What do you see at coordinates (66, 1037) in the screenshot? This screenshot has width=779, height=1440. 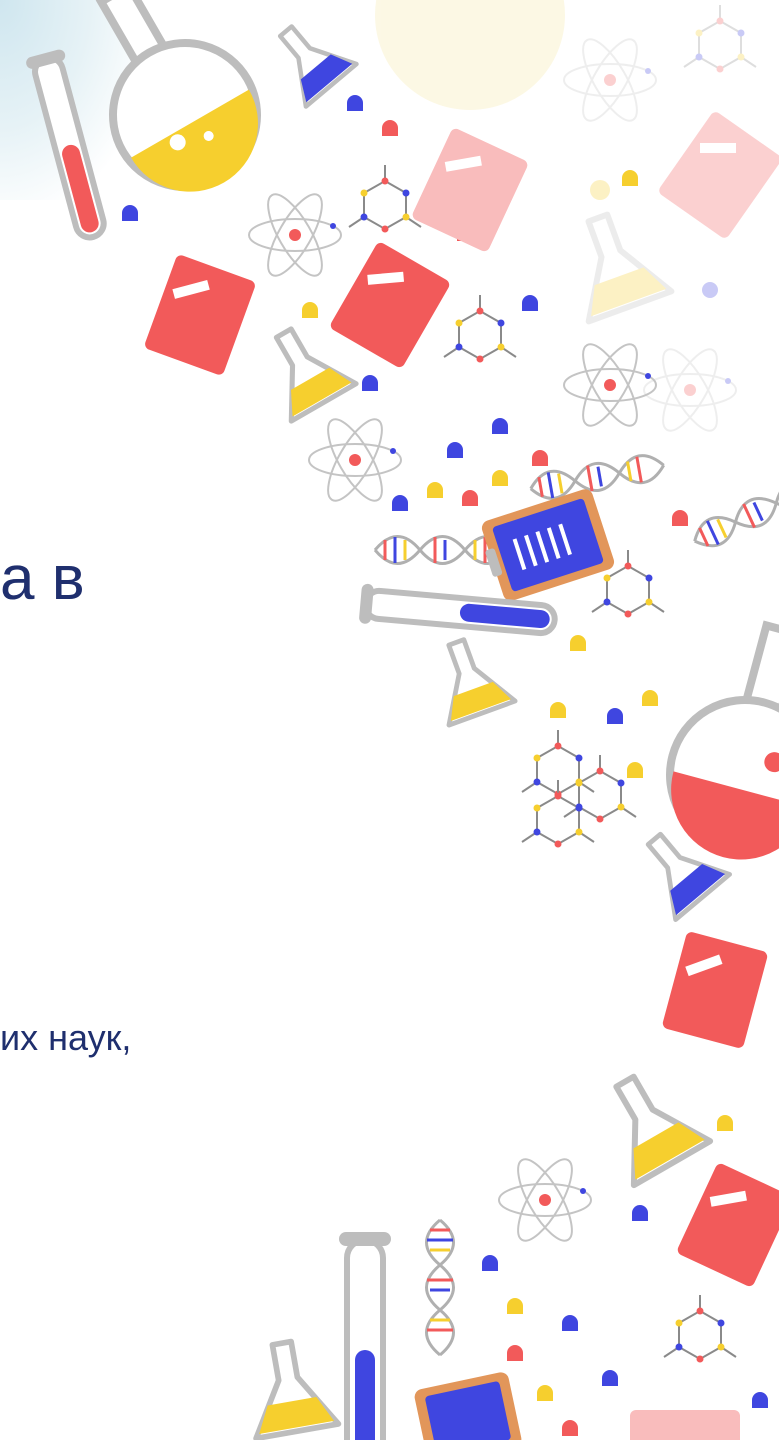 I see `slide-body-text: их наук,` at bounding box center [66, 1037].